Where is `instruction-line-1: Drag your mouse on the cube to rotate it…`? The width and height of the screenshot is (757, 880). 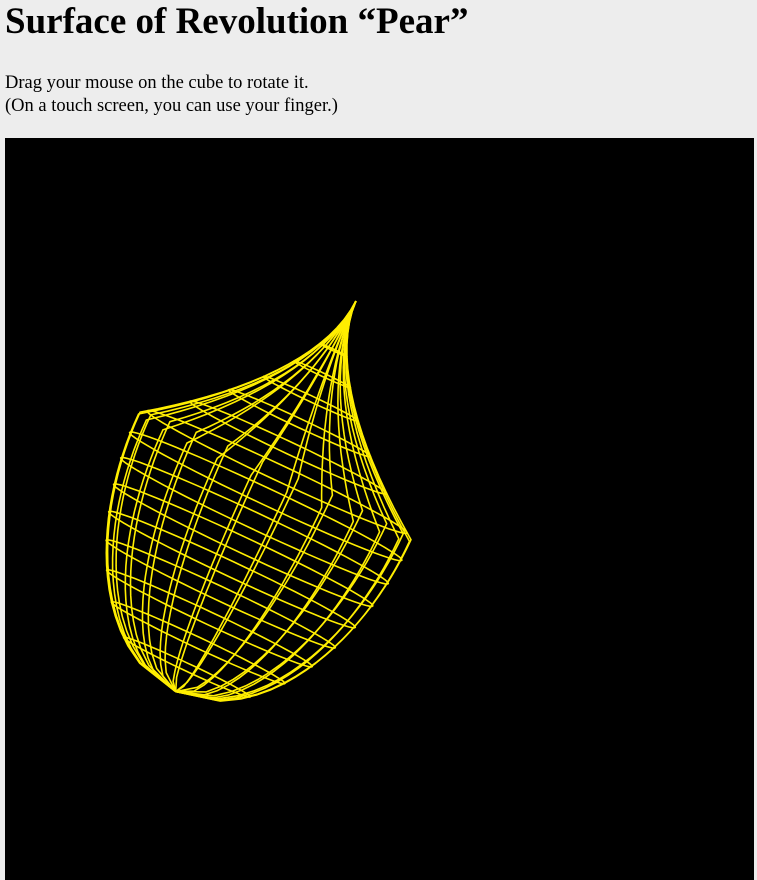 instruction-line-1: Drag your mouse on the cube to rotate it… is located at coordinates (157, 83).